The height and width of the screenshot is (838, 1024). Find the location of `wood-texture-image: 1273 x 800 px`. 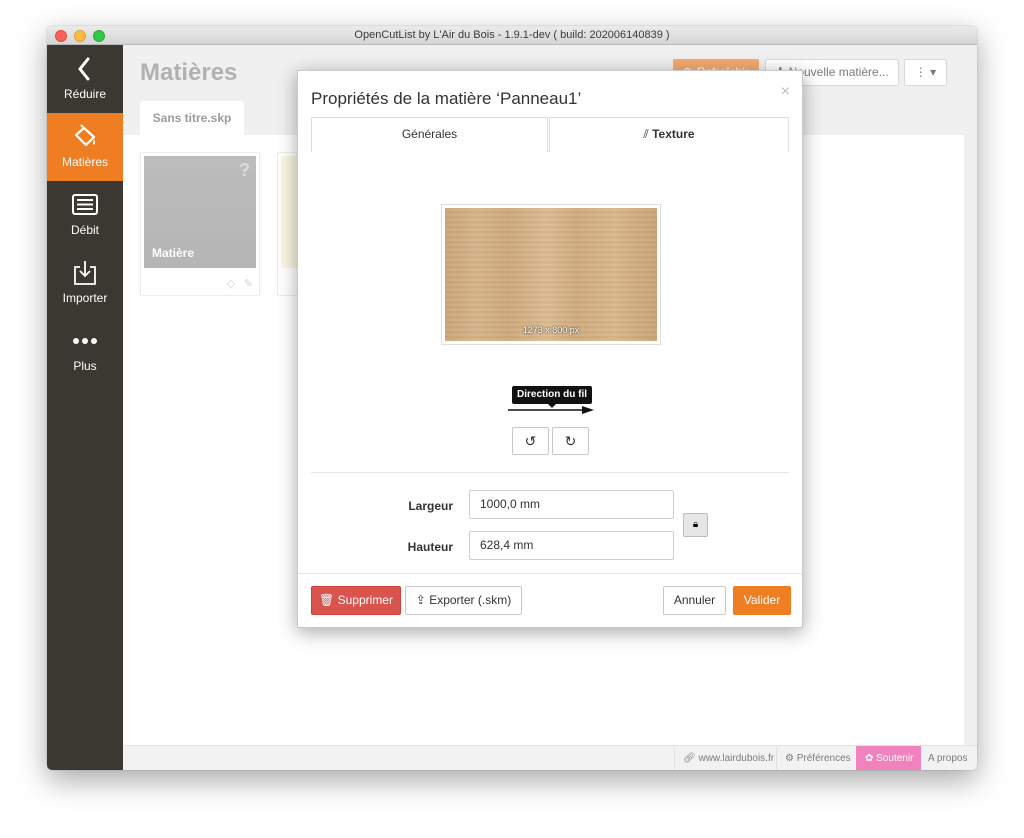

wood-texture-image: 1273 x 800 px is located at coordinates (551, 274).